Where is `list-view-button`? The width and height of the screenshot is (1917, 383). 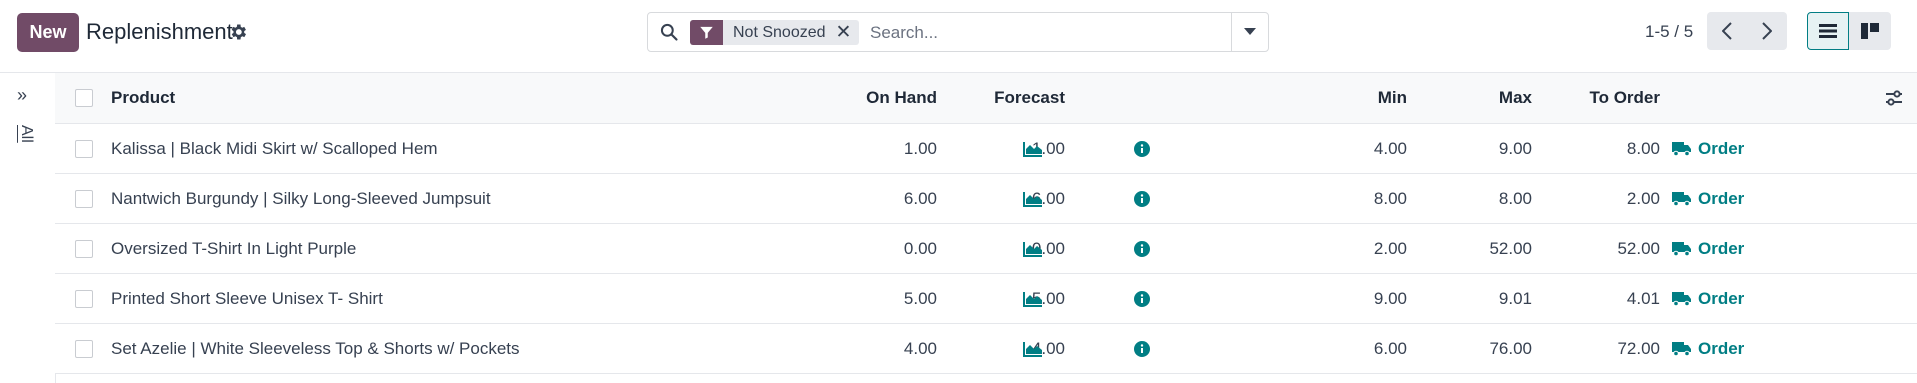 list-view-button is located at coordinates (1828, 31).